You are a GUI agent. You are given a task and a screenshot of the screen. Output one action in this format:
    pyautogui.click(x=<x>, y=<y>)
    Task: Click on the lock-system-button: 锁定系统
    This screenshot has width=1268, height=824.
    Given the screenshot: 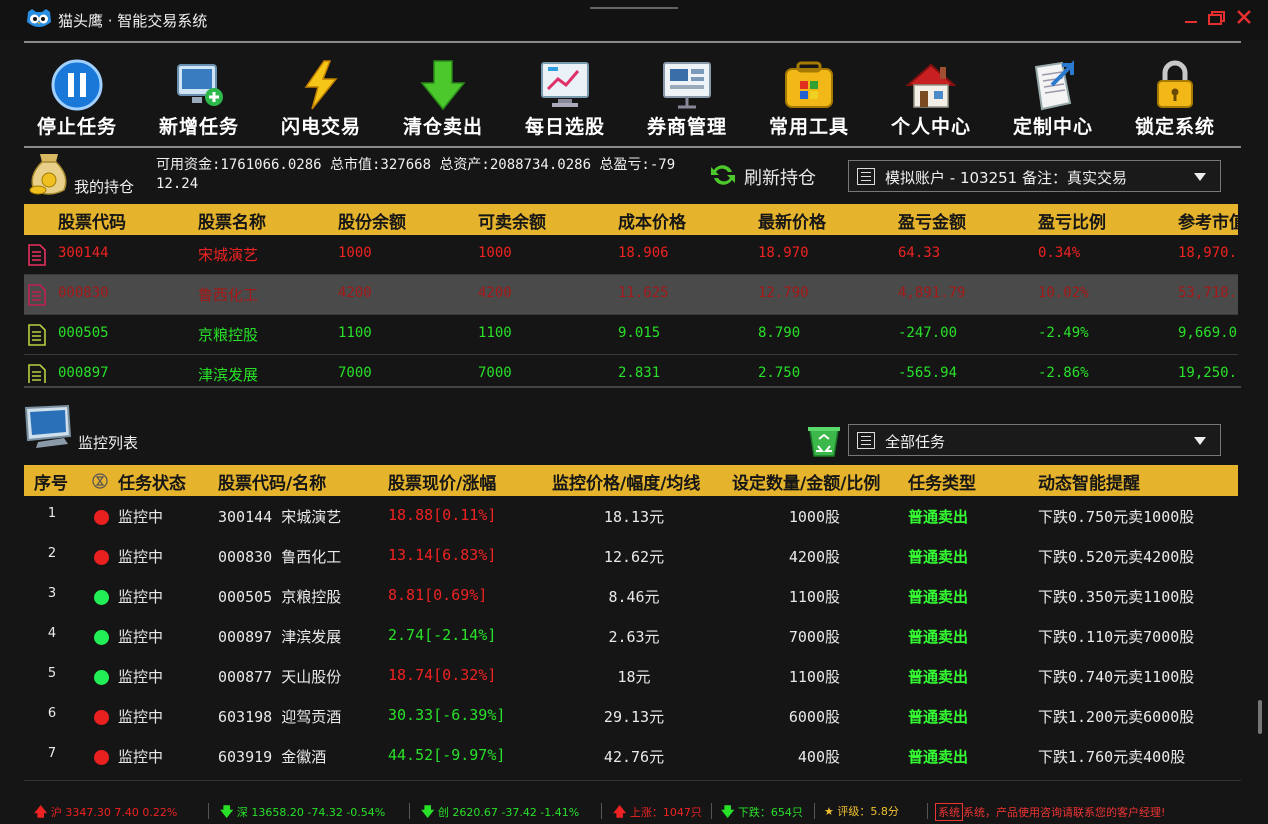 What is the action you would take?
    pyautogui.click(x=1175, y=97)
    